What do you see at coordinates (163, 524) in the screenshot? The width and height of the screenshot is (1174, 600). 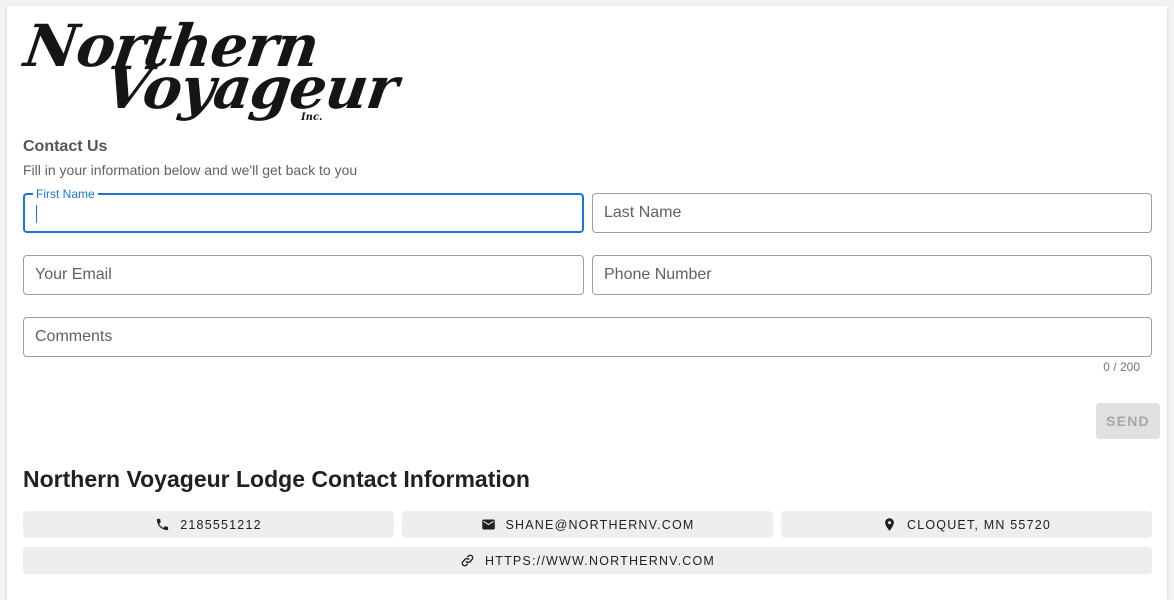 I see `phone-icon` at bounding box center [163, 524].